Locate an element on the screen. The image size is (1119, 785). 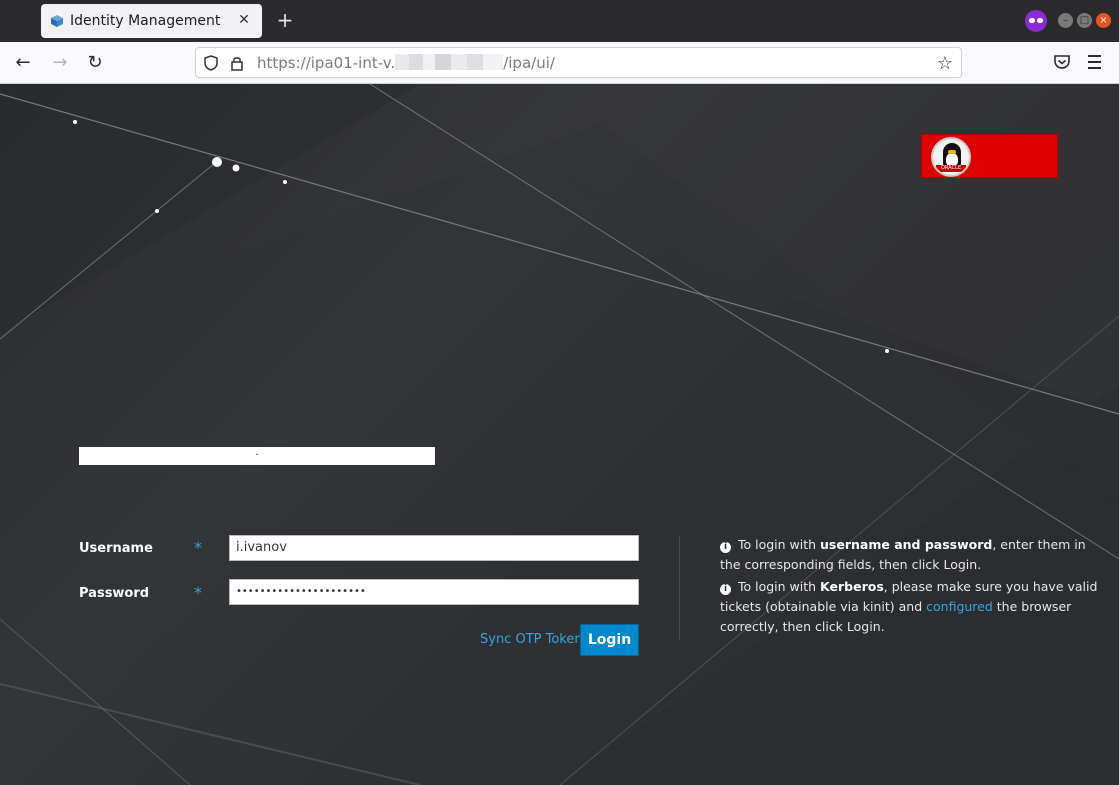
browser-tab-bar: Identity Management ✕ + – □ × is located at coordinates (559, 21).